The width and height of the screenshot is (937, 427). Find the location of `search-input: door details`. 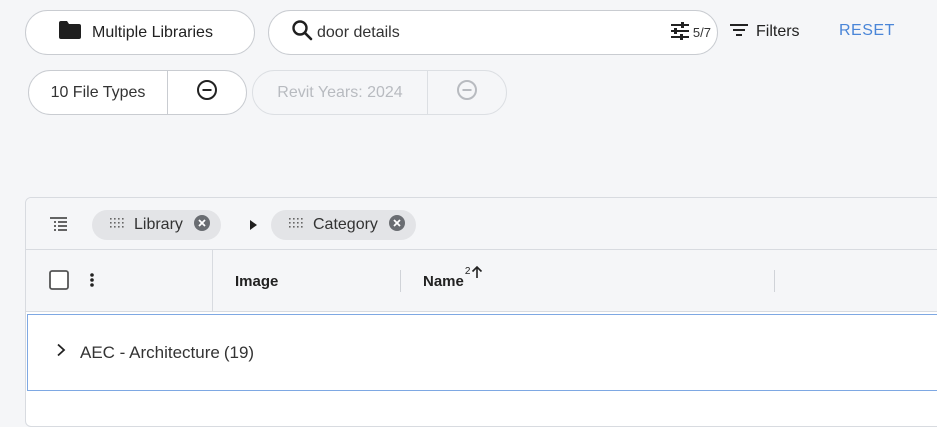

search-input: door details is located at coordinates (493, 33).